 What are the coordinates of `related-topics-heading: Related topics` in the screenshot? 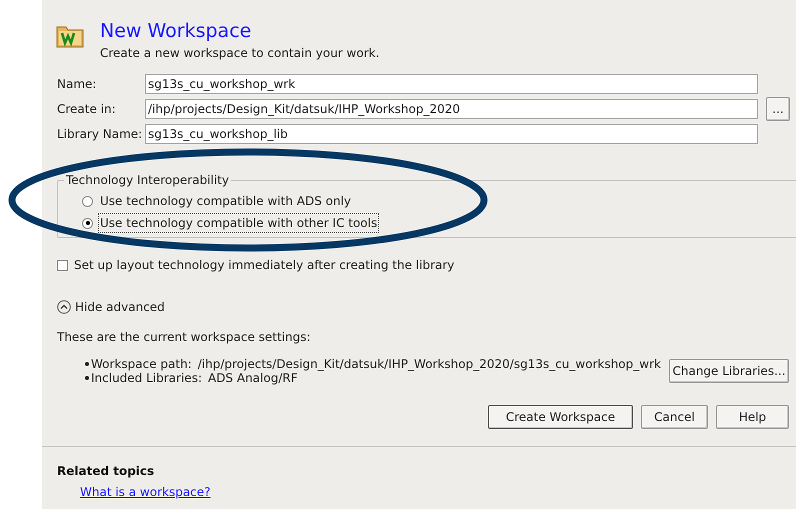 It's located at (106, 471).